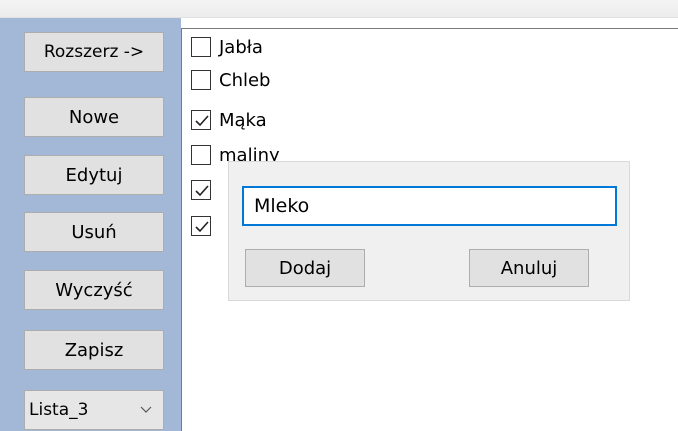 The height and width of the screenshot is (431, 678). Describe the element at coordinates (94, 232) in the screenshot. I see `delete-button: Usuń` at that location.